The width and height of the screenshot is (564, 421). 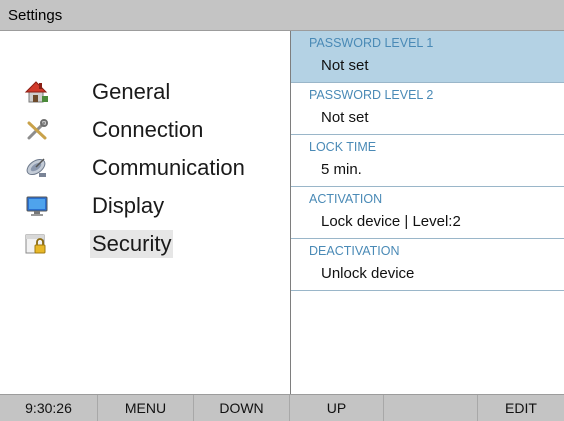 I want to click on window-title: Settings, so click(x=35, y=15).